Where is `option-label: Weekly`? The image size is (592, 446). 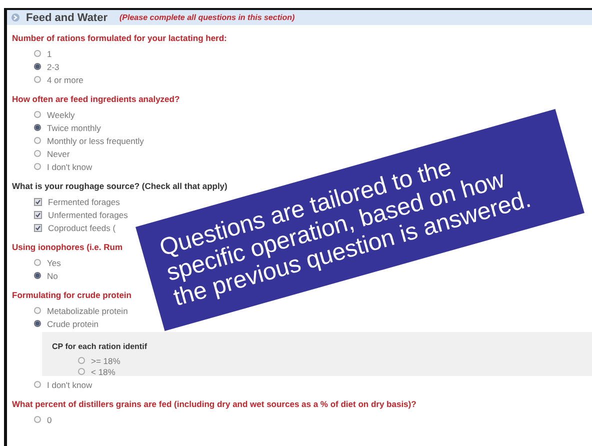 option-label: Weekly is located at coordinates (61, 115).